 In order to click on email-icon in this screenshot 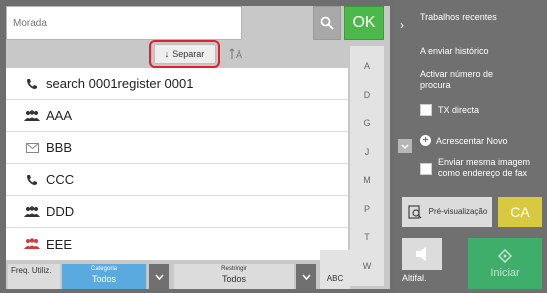, I will do `click(32, 148)`.